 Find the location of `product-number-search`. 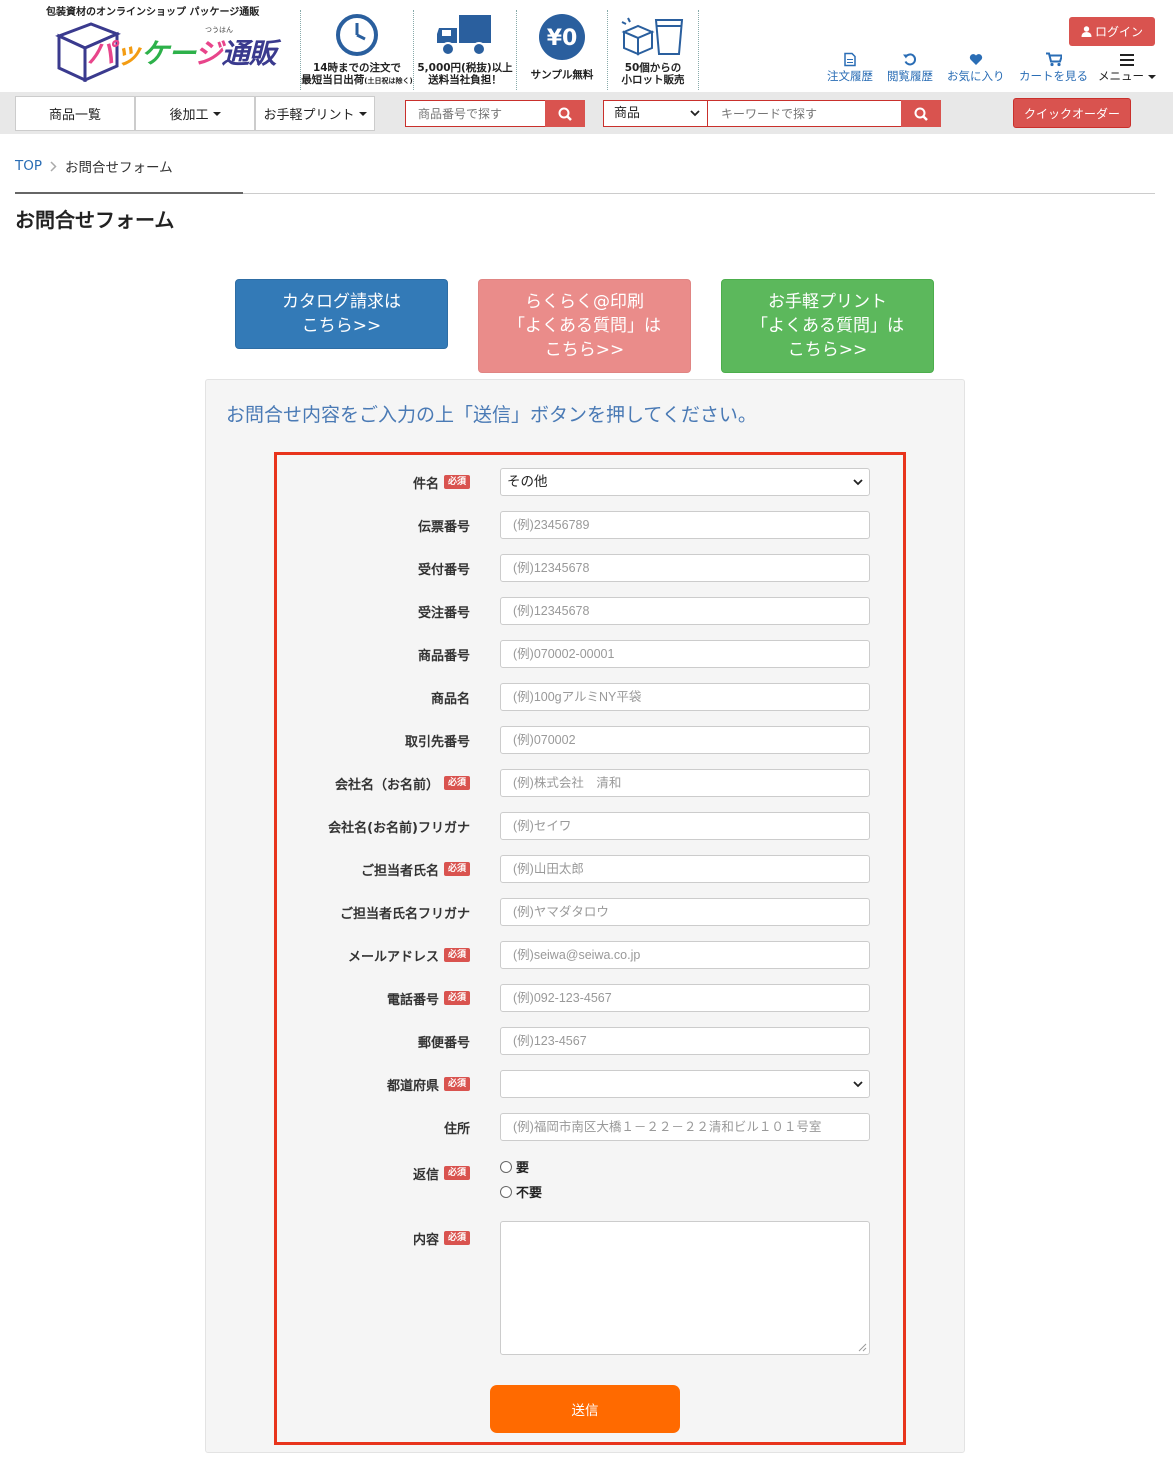

product-number-search is located at coordinates (495, 113).